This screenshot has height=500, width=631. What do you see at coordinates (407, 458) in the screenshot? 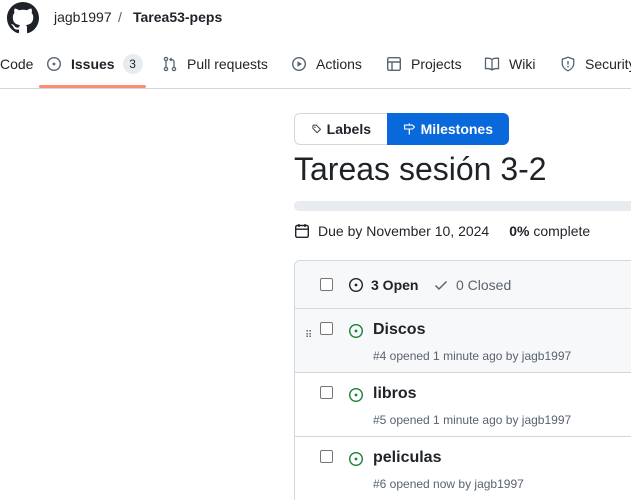
I see `issue-title: peliculas` at bounding box center [407, 458].